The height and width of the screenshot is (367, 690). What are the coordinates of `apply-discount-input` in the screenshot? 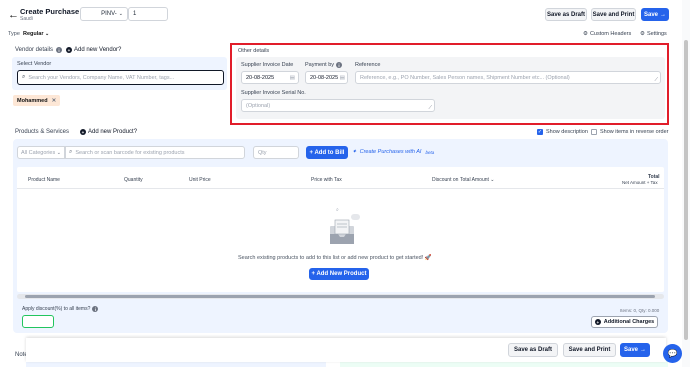 It's located at (38, 321).